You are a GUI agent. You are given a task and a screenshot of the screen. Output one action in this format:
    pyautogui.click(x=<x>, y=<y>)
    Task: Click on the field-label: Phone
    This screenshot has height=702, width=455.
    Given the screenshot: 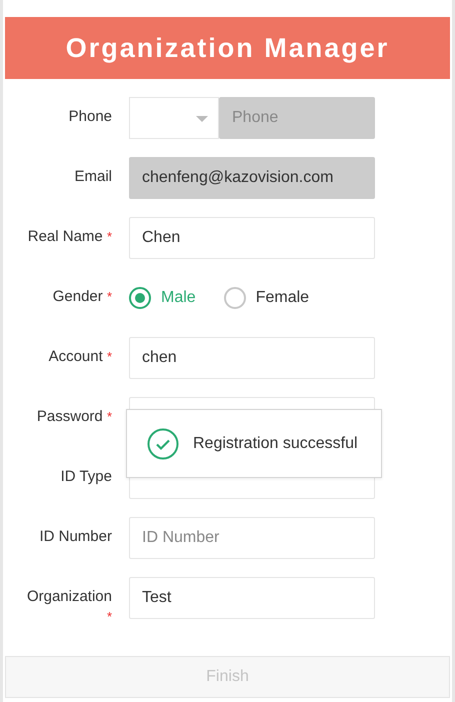 What is the action you would take?
    pyautogui.click(x=90, y=117)
    